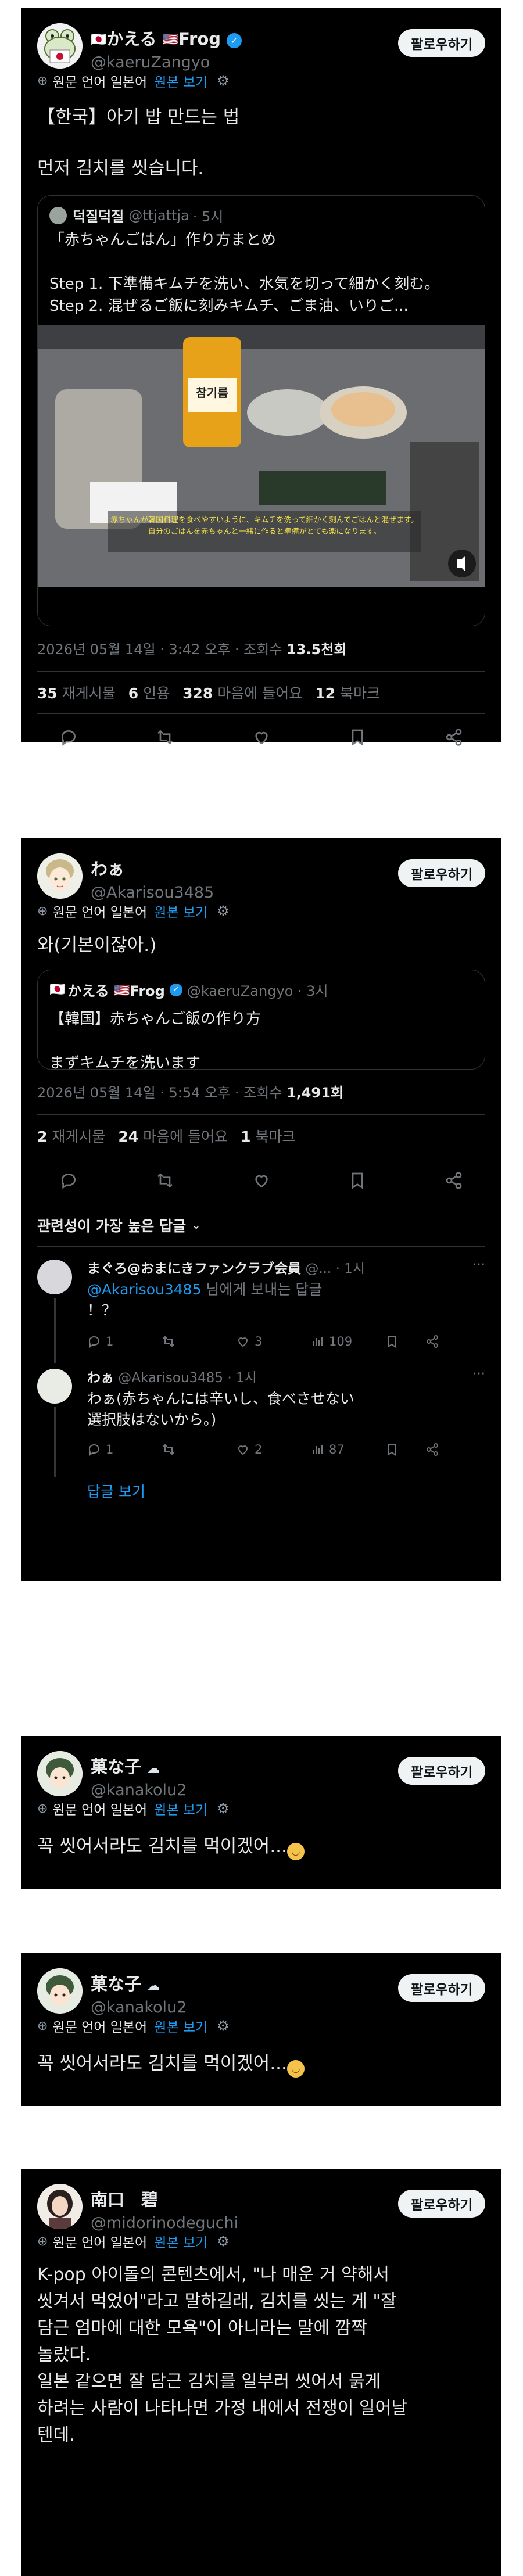  What do you see at coordinates (318, 1449) in the screenshot?
I see `views-icon` at bounding box center [318, 1449].